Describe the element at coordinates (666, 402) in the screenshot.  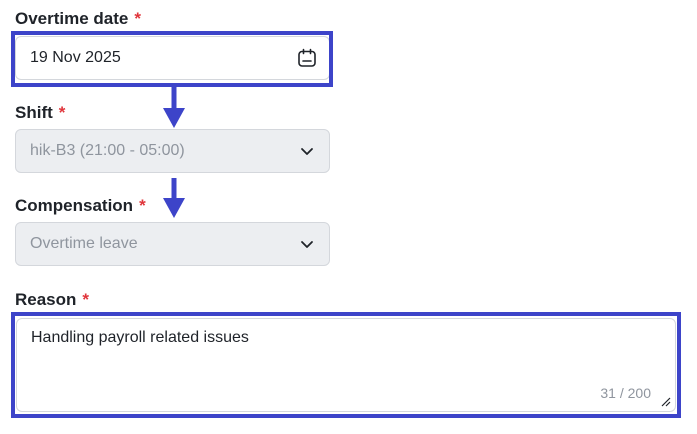
I see `resize-handle-icon` at that location.